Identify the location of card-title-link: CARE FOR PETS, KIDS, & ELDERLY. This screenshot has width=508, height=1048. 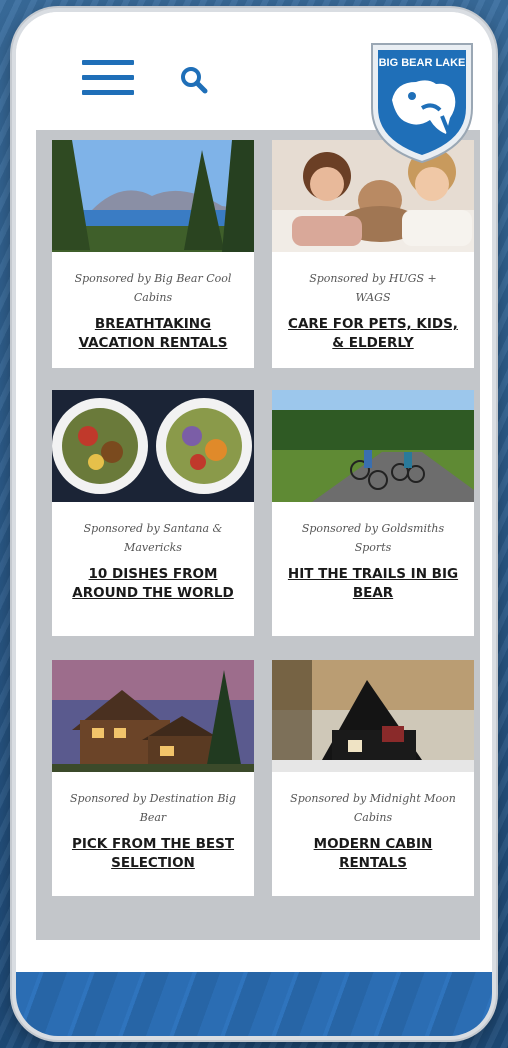
(373, 330).